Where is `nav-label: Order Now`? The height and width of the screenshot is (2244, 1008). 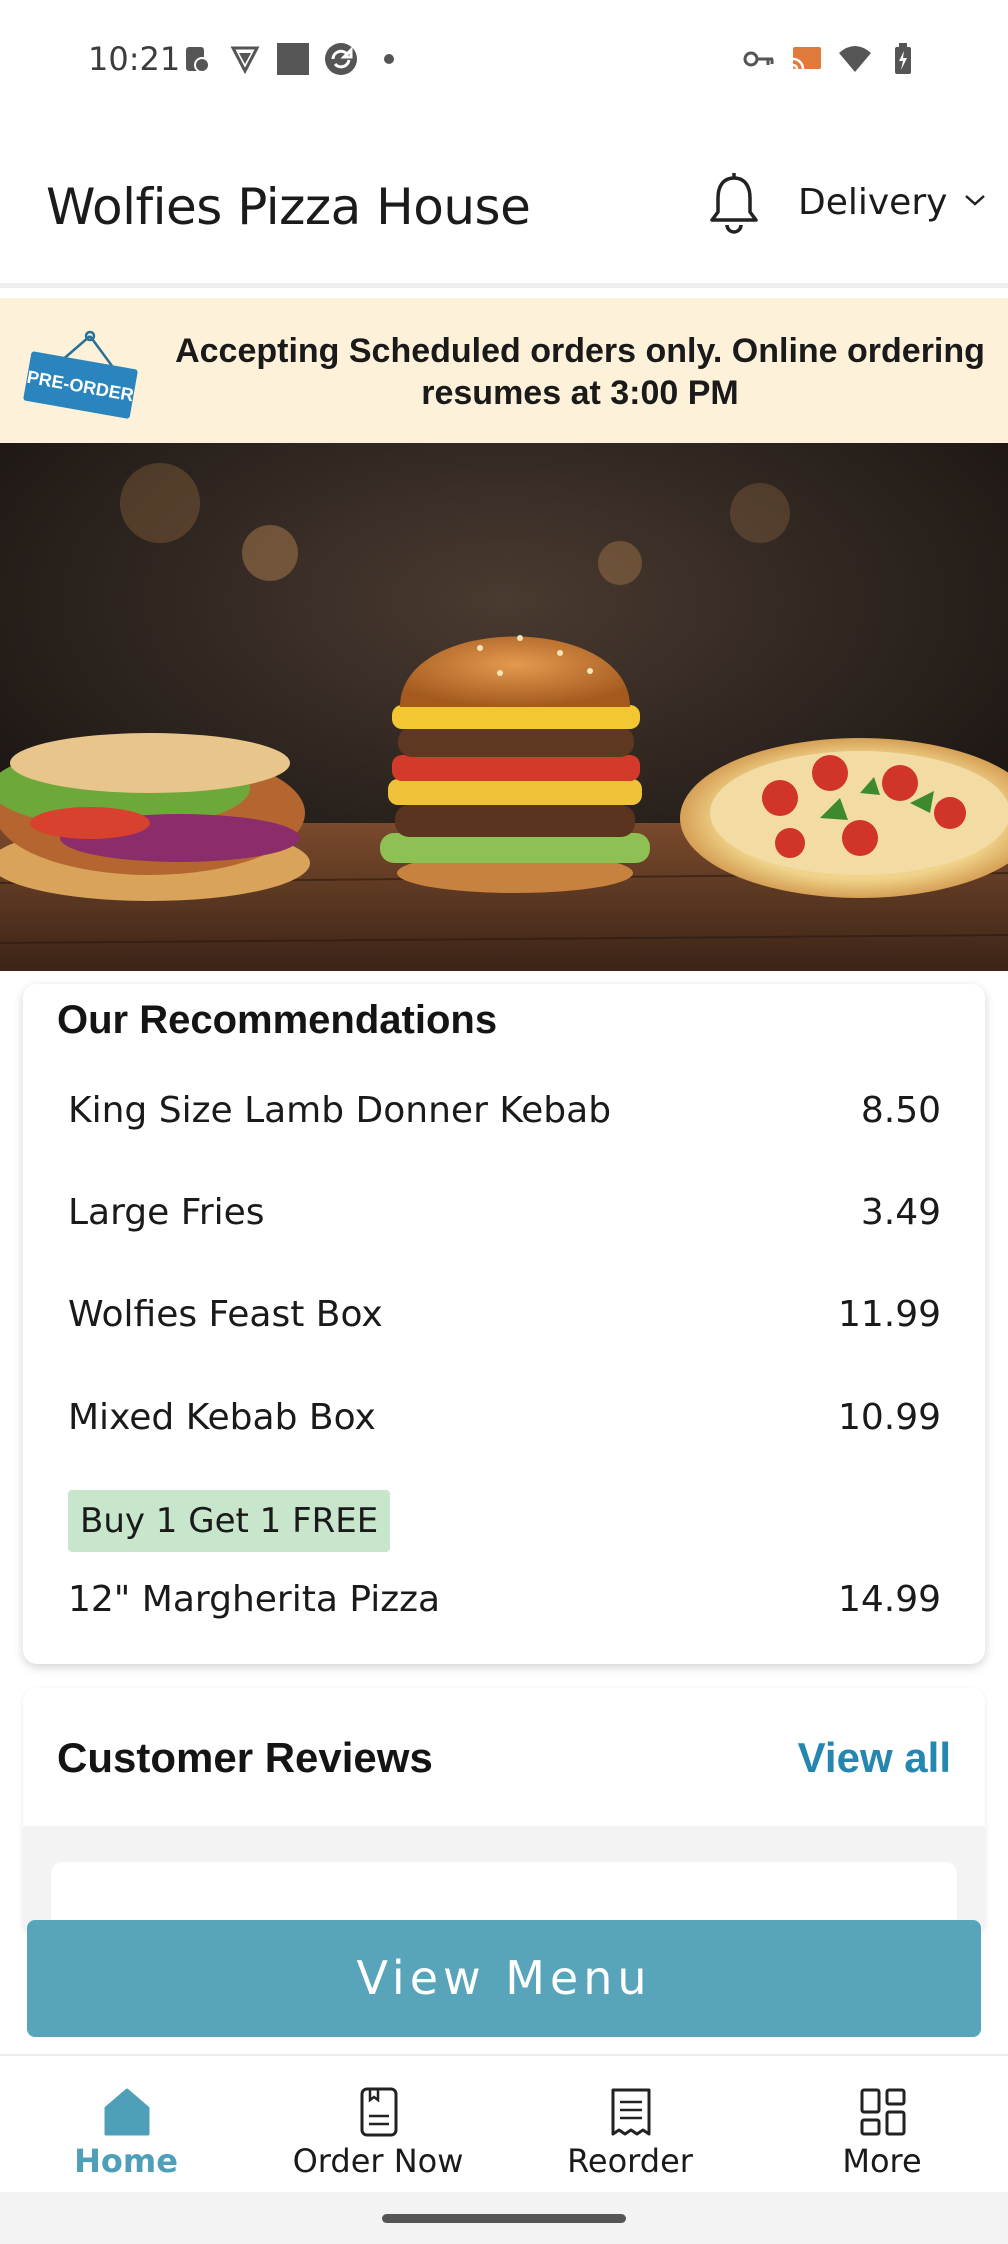
nav-label: Order Now is located at coordinates (378, 2161).